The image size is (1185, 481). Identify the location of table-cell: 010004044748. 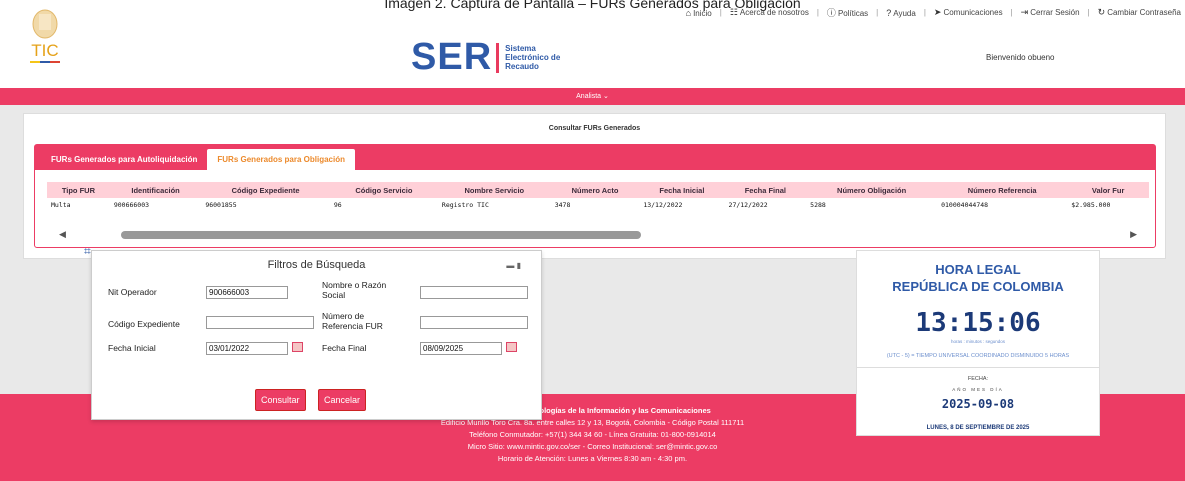
(965, 204).